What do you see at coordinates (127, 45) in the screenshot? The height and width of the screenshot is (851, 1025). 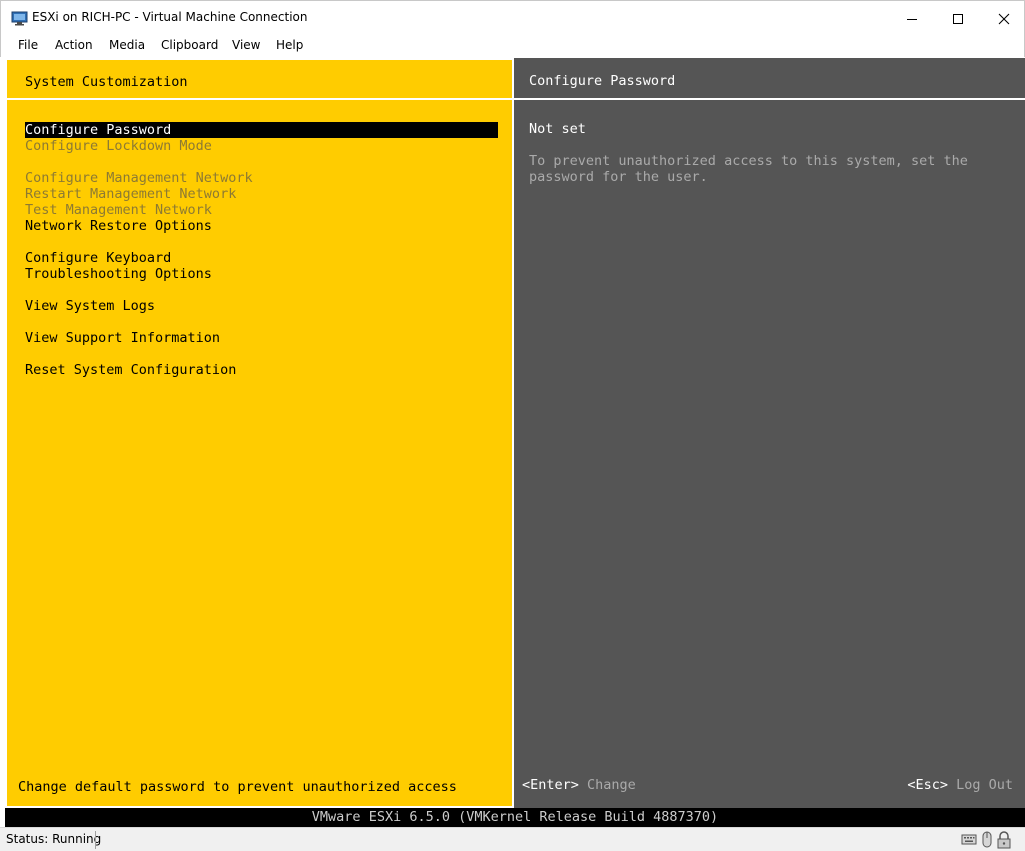 I see `menu-media: Media` at bounding box center [127, 45].